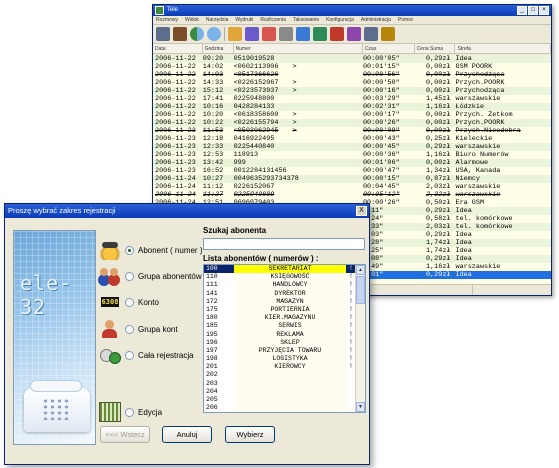 The image size is (559, 468). What do you see at coordinates (167, 20) in the screenshot?
I see `menu-item: Rozmowy` at bounding box center [167, 20].